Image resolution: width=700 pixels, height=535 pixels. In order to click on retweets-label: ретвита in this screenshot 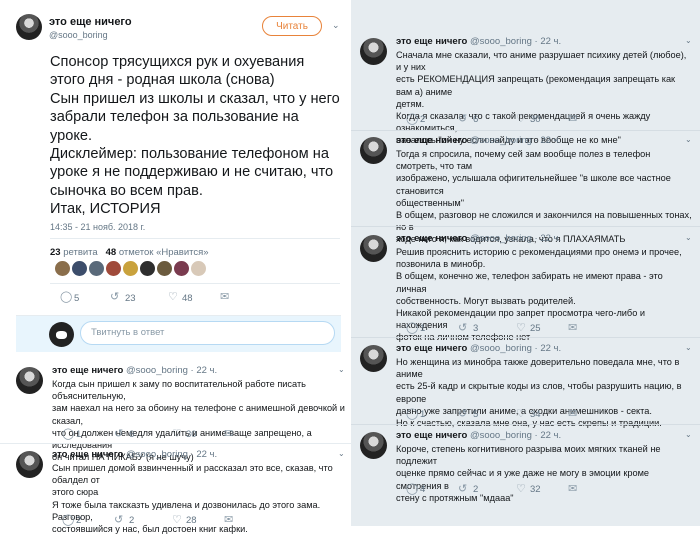, I will do `click(80, 252)`.